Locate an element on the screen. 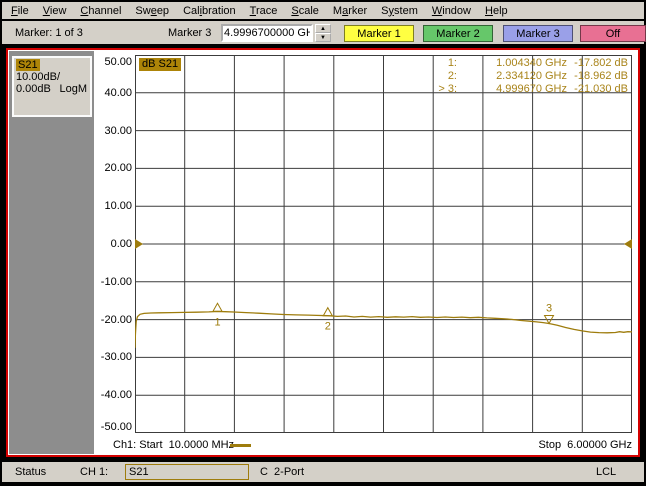  marker-id: > 3: is located at coordinates (447, 89).